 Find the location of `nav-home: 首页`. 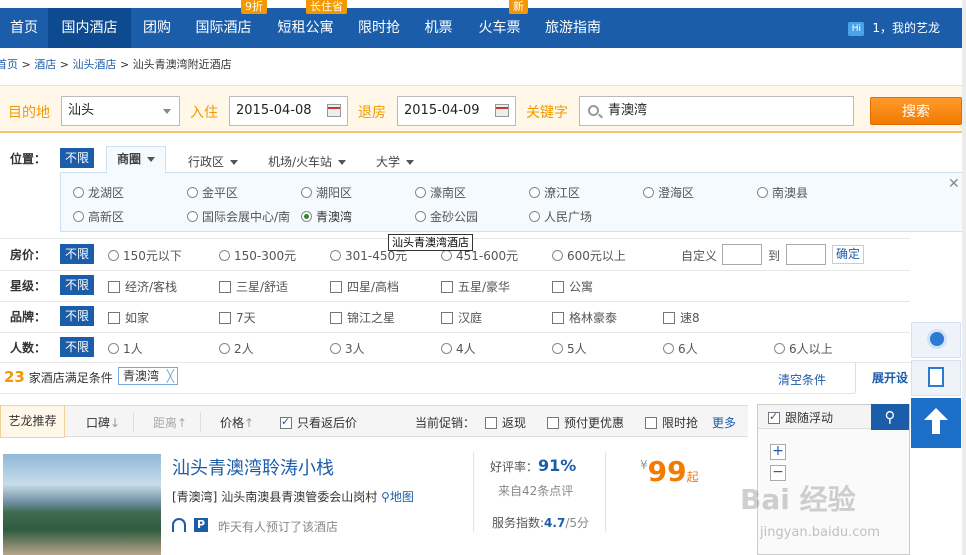

nav-home: 首页 is located at coordinates (24, 28).